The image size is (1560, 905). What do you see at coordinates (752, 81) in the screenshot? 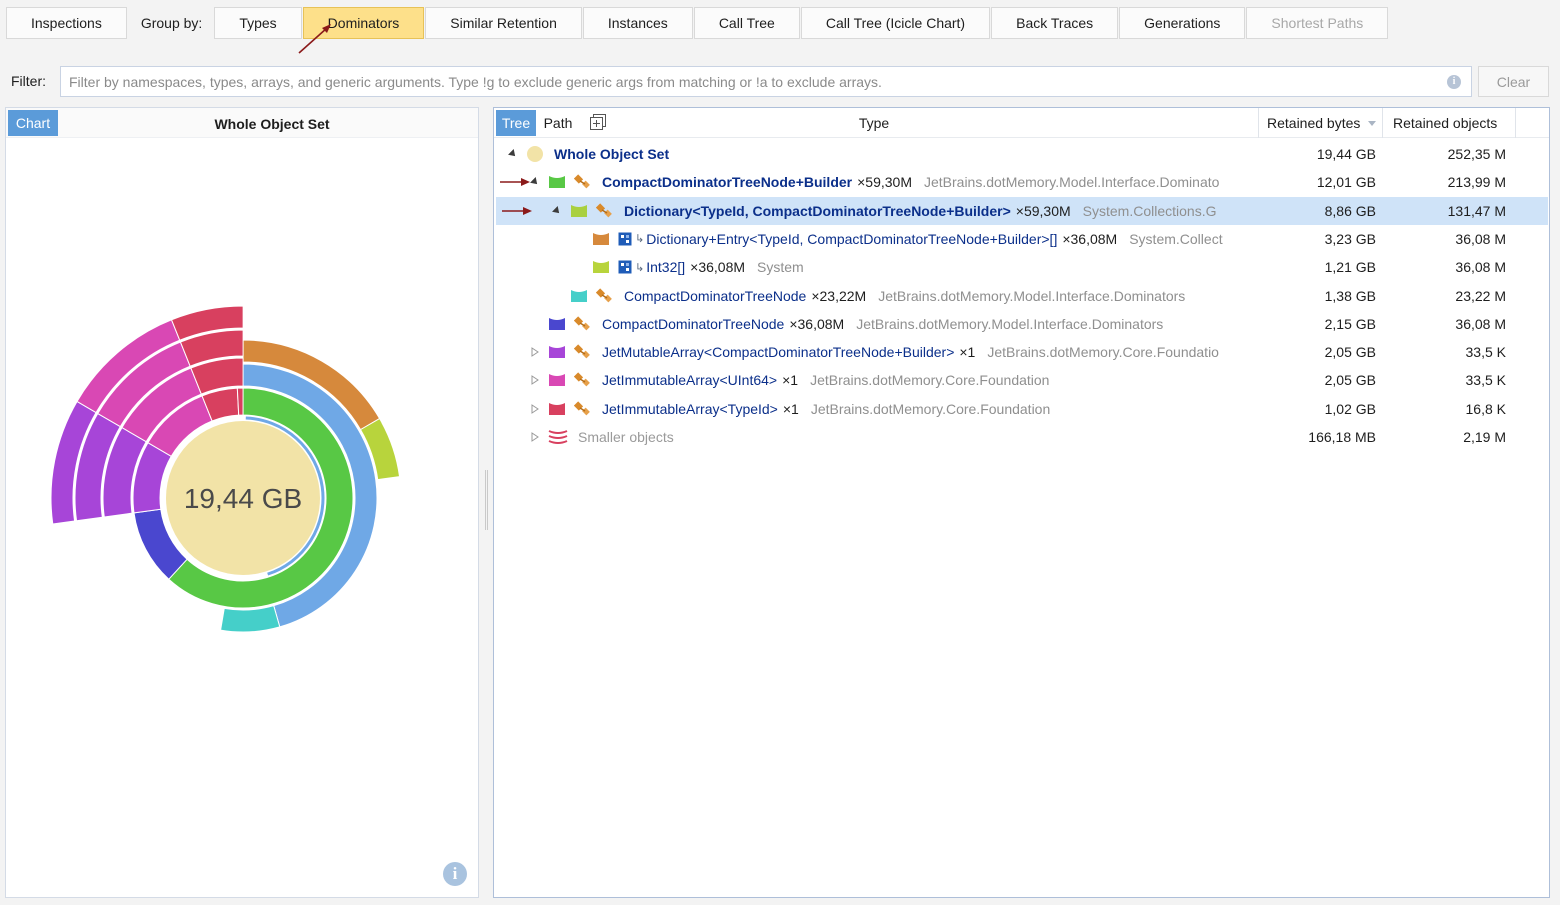
I see `filter-input` at bounding box center [752, 81].